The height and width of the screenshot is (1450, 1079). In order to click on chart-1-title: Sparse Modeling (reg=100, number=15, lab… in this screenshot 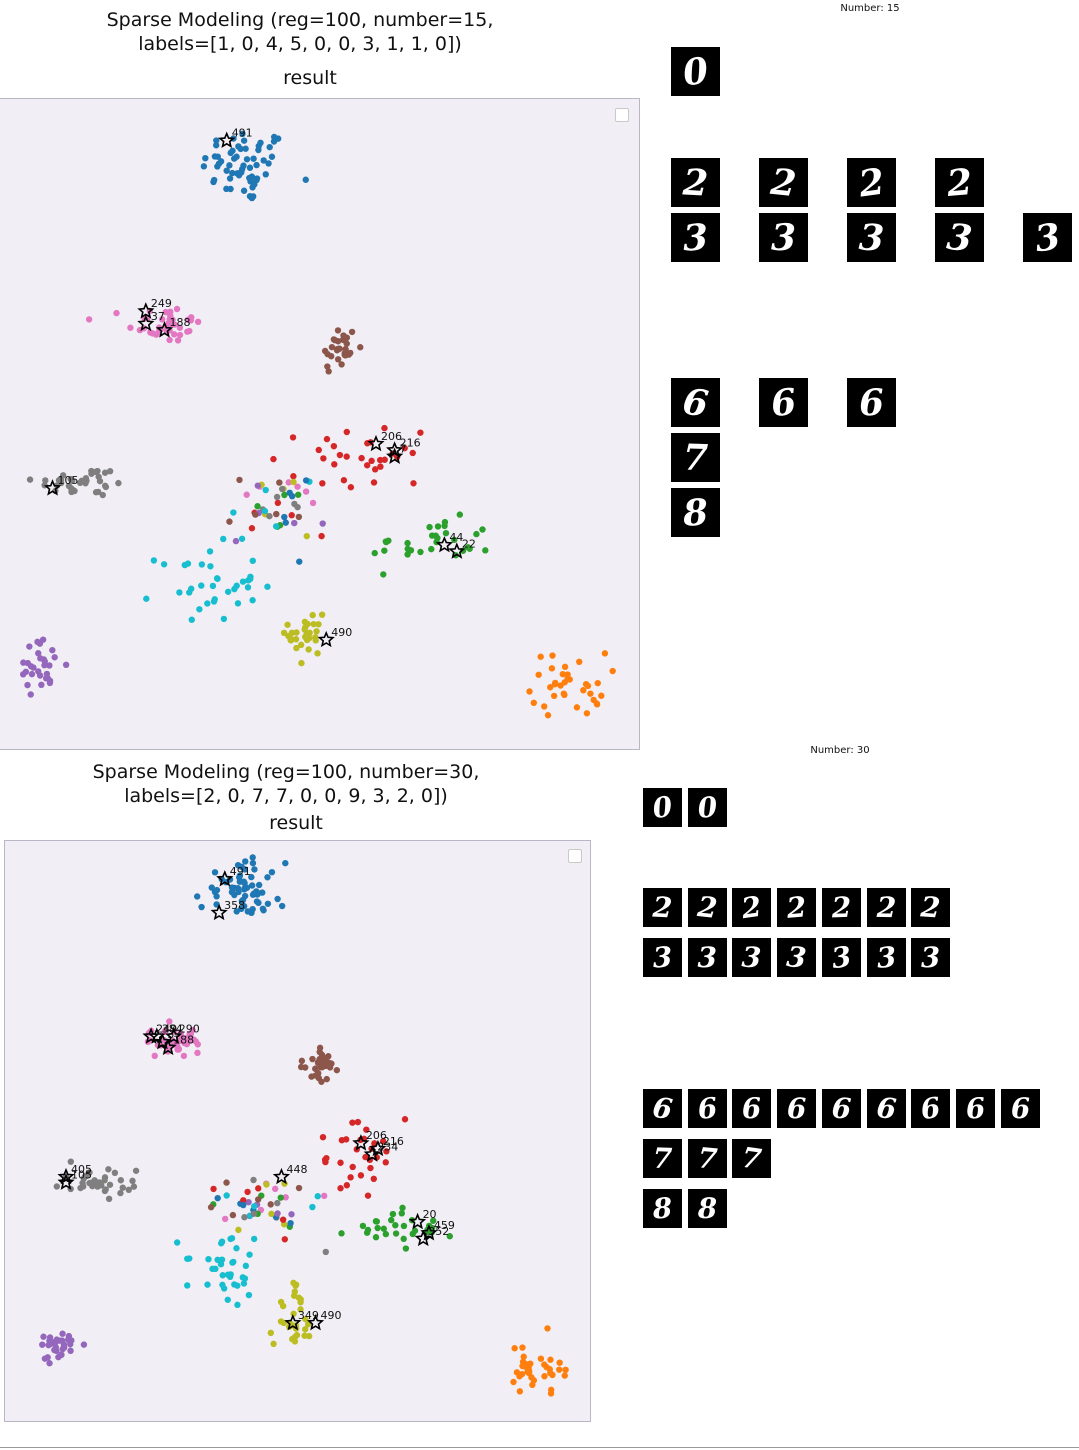, I will do `click(300, 32)`.